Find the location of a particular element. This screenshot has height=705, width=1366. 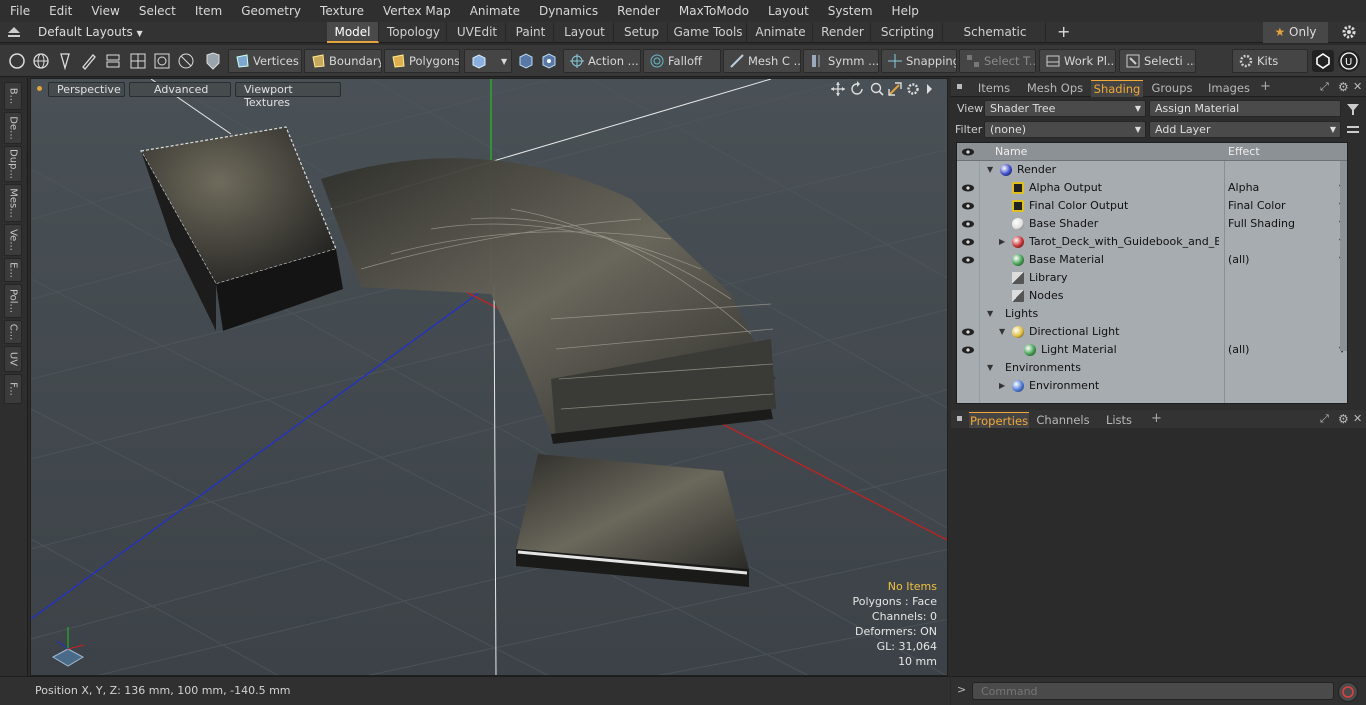

tab-setup: Setup is located at coordinates (642, 32).